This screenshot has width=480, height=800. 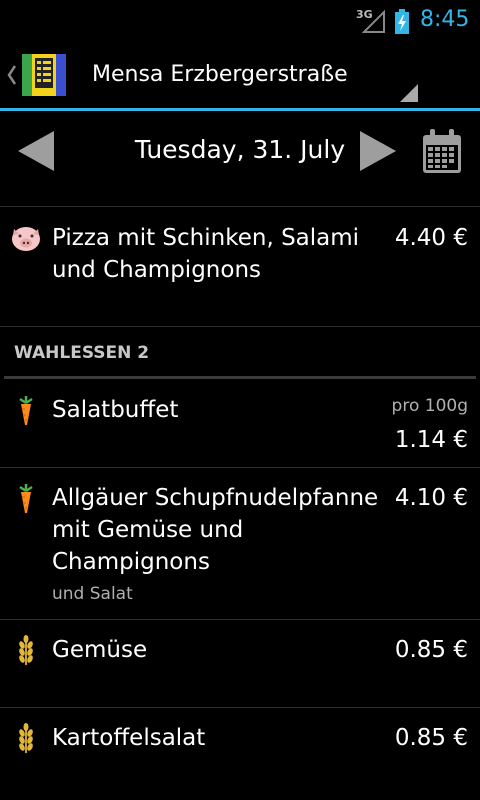 I want to click on meal-name: Kartoffelsalat, so click(x=129, y=738).